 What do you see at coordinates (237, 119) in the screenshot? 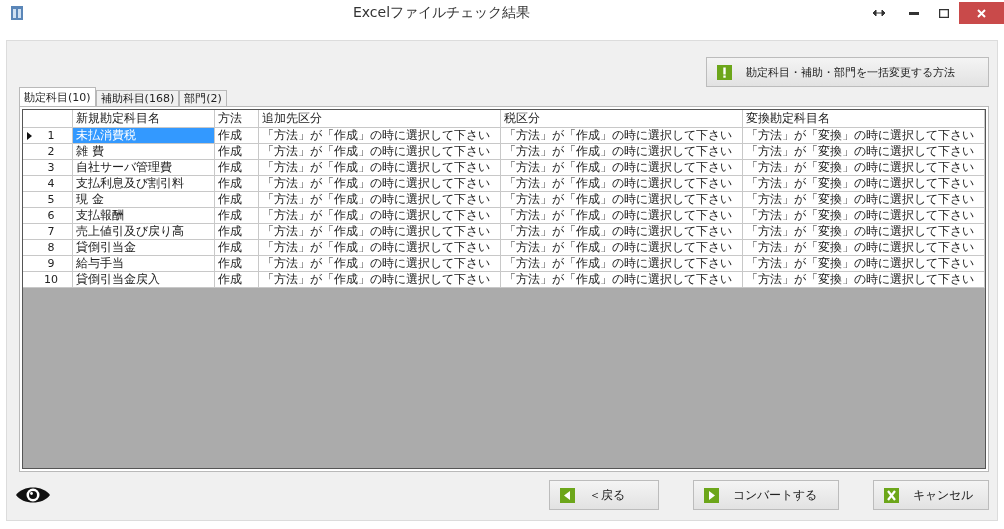
I see `column-header: 方法` at bounding box center [237, 119].